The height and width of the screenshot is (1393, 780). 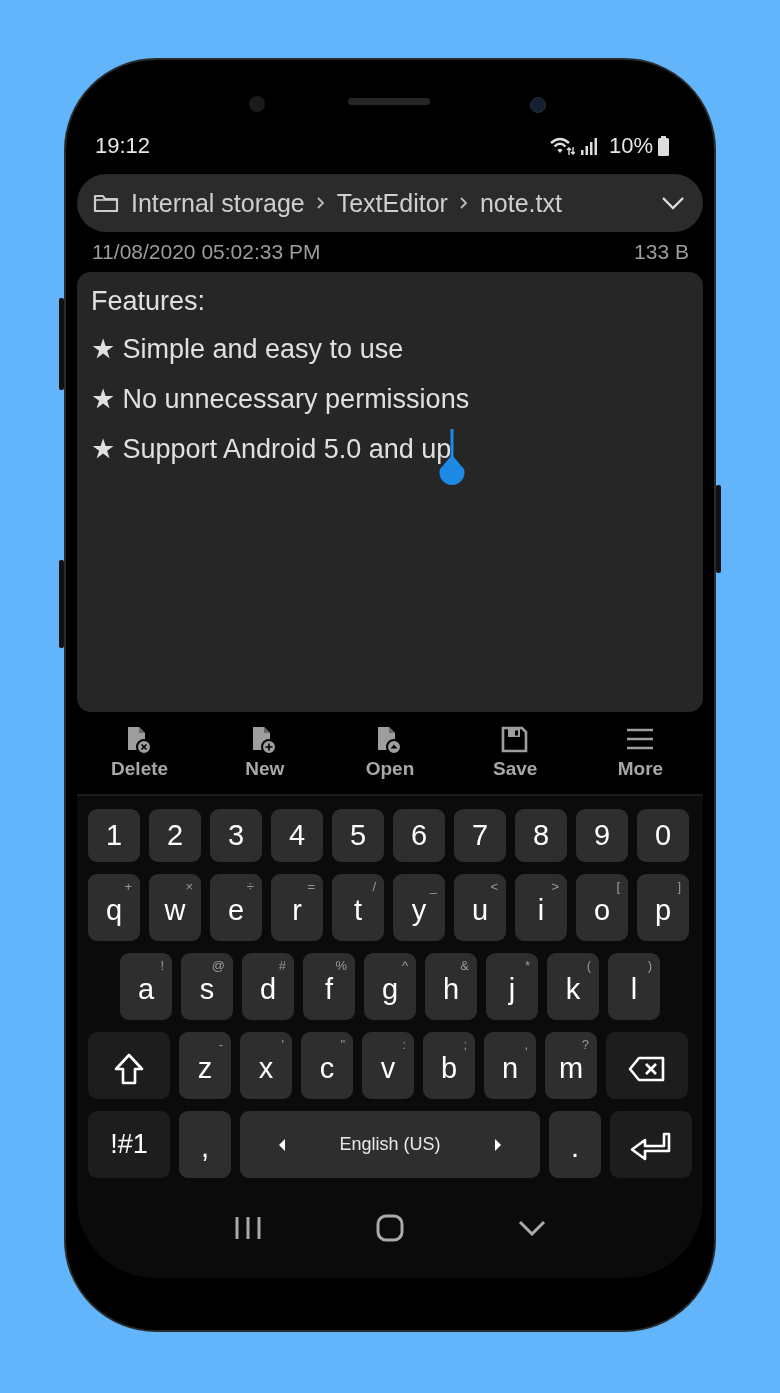 I want to click on key: = r, so click(x=297, y=907).